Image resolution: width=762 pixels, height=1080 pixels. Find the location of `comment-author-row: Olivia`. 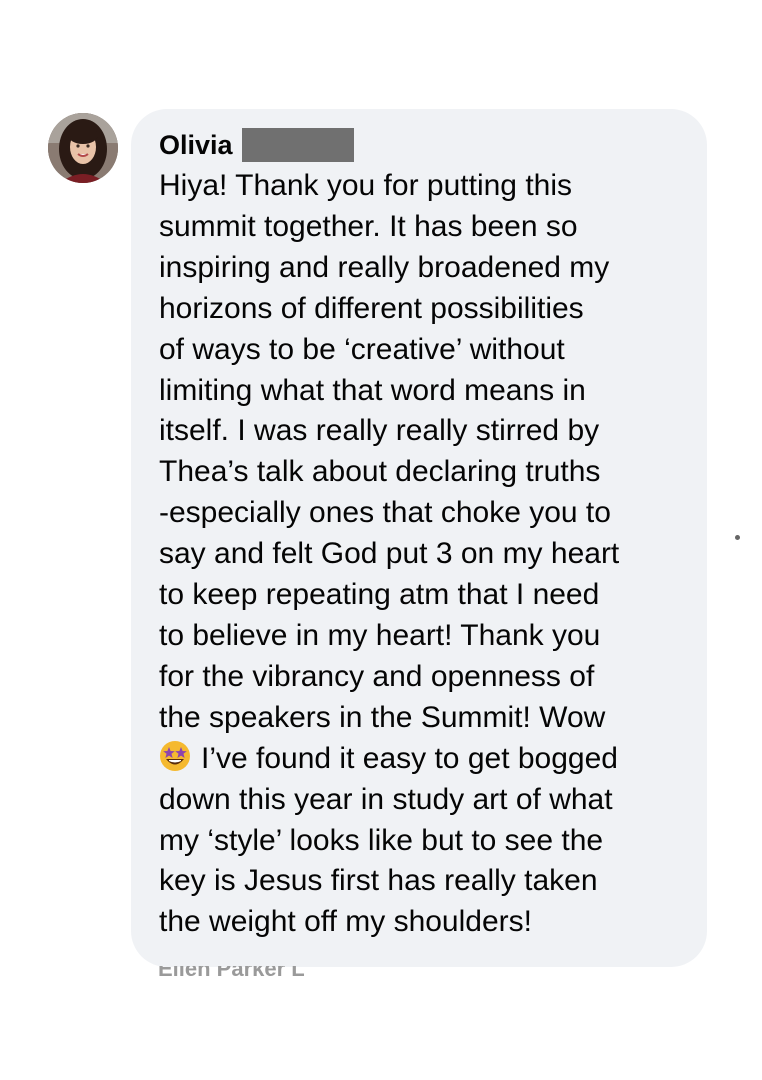

comment-author-row: Olivia is located at coordinates (422, 145).